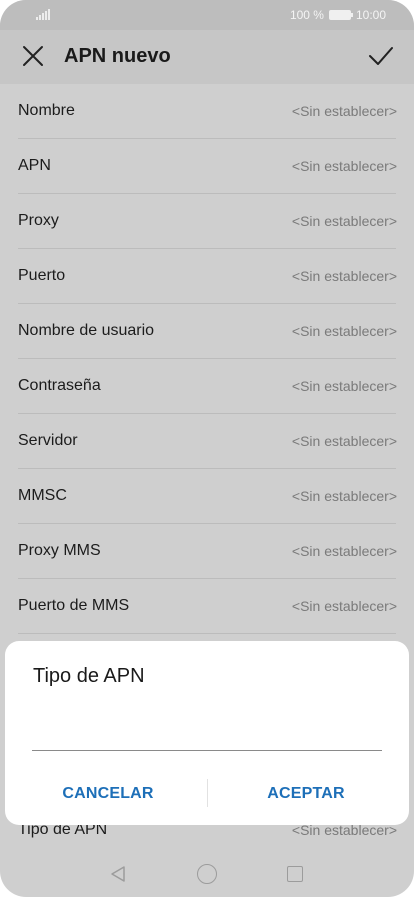 The image size is (414, 897). I want to click on signal-icon, so click(43, 14).